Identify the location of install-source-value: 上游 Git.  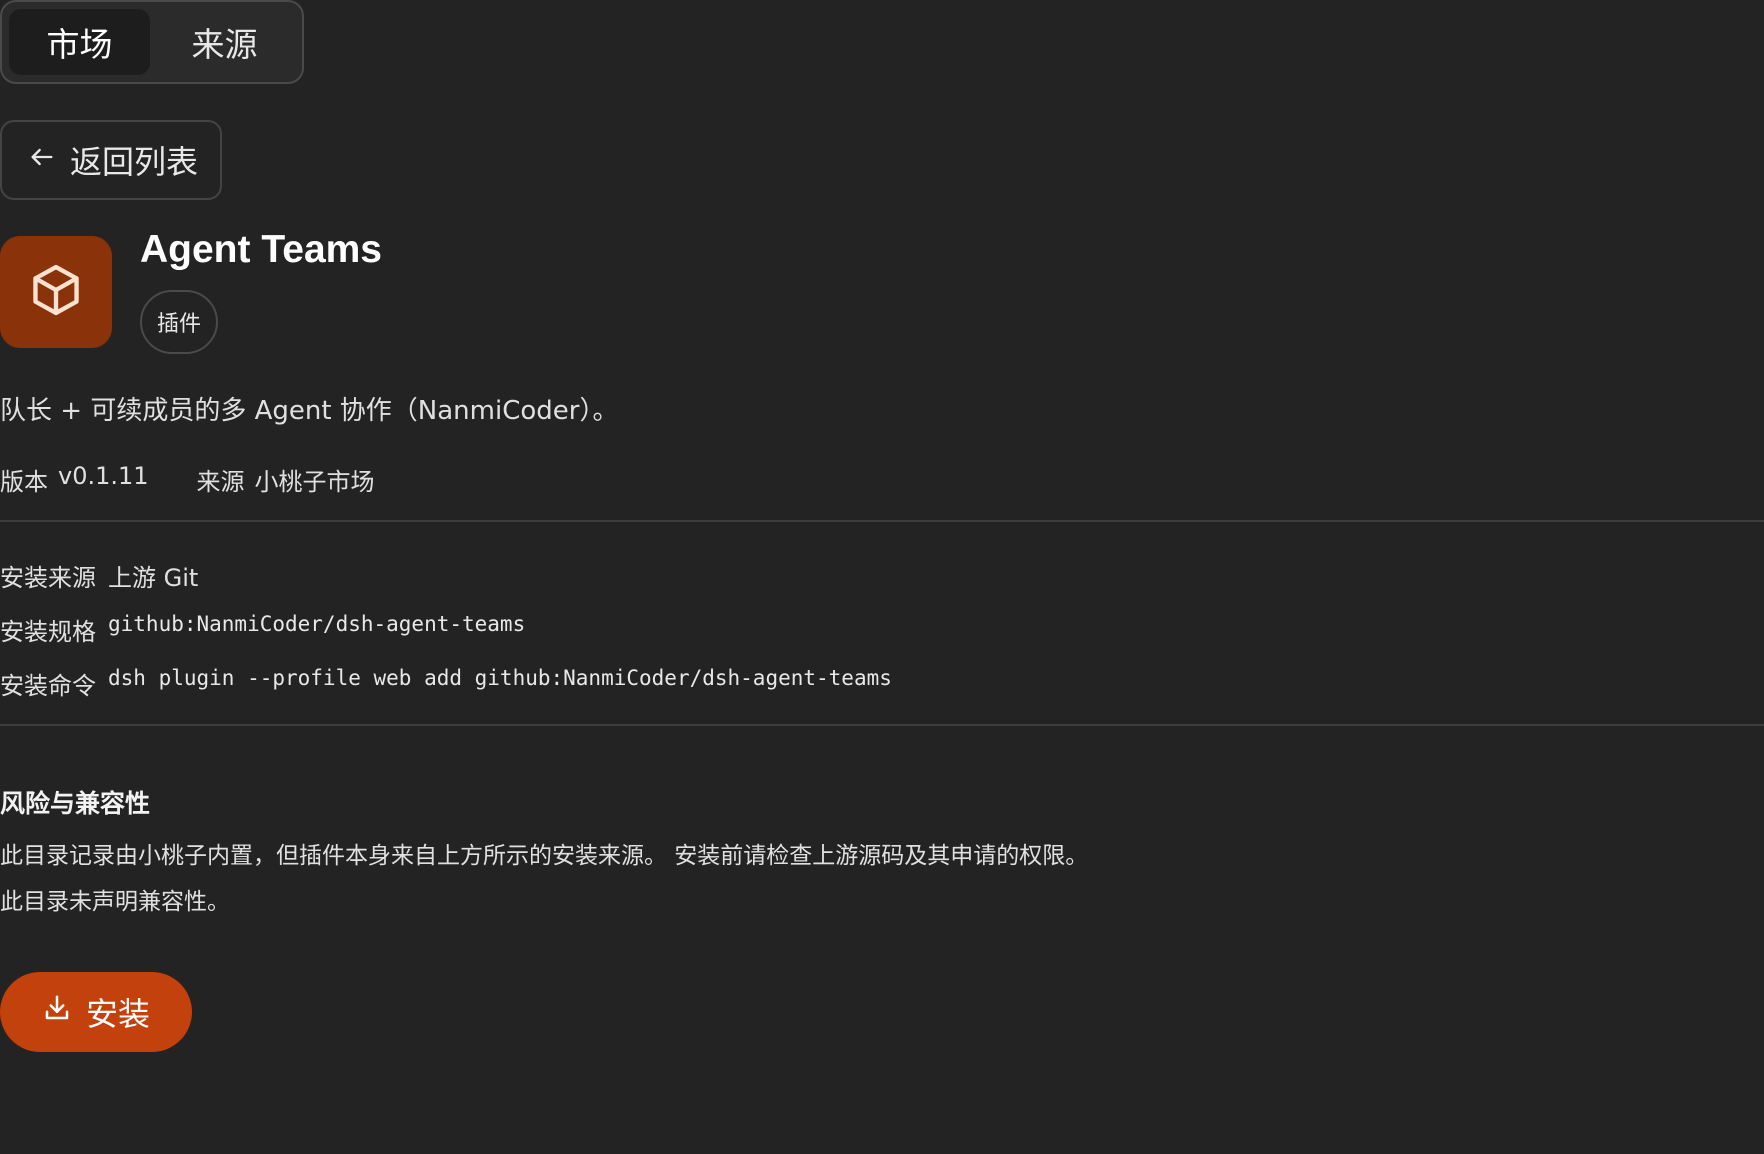
(153, 578).